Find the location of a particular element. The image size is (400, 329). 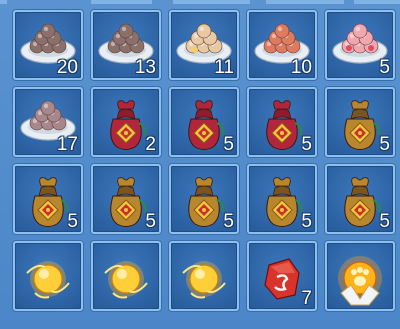

item-count: 20 is located at coordinates (67, 67).